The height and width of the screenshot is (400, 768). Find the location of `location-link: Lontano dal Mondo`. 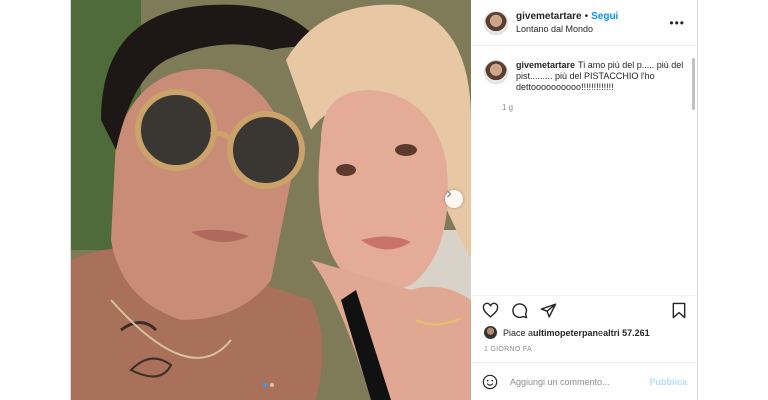

location-link: Lontano dal Mondo is located at coordinates (592, 29).